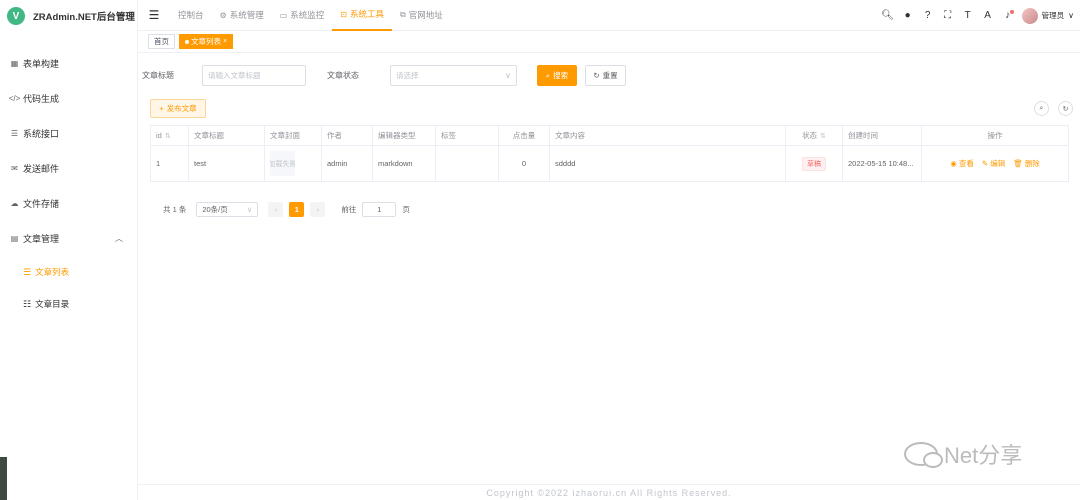 This screenshot has height=500, width=1080. I want to click on sidebar-subitem-article-category: ☷ 文章目录, so click(68, 304).